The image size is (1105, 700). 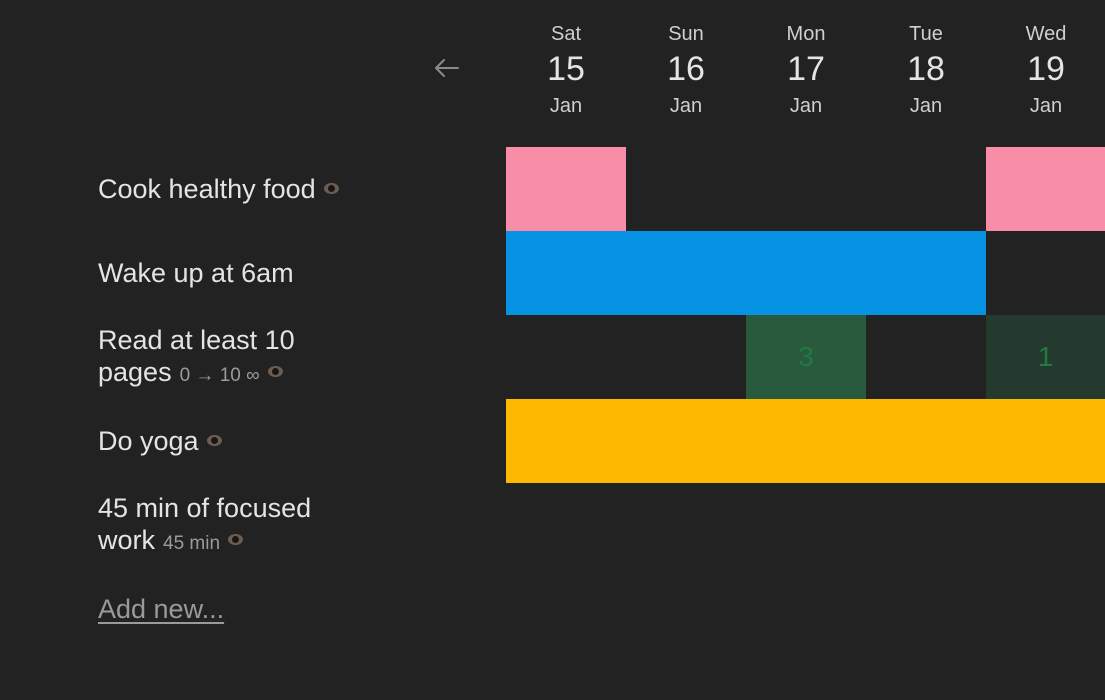 What do you see at coordinates (1046, 34) in the screenshot?
I see `day-of-week: Wed` at bounding box center [1046, 34].